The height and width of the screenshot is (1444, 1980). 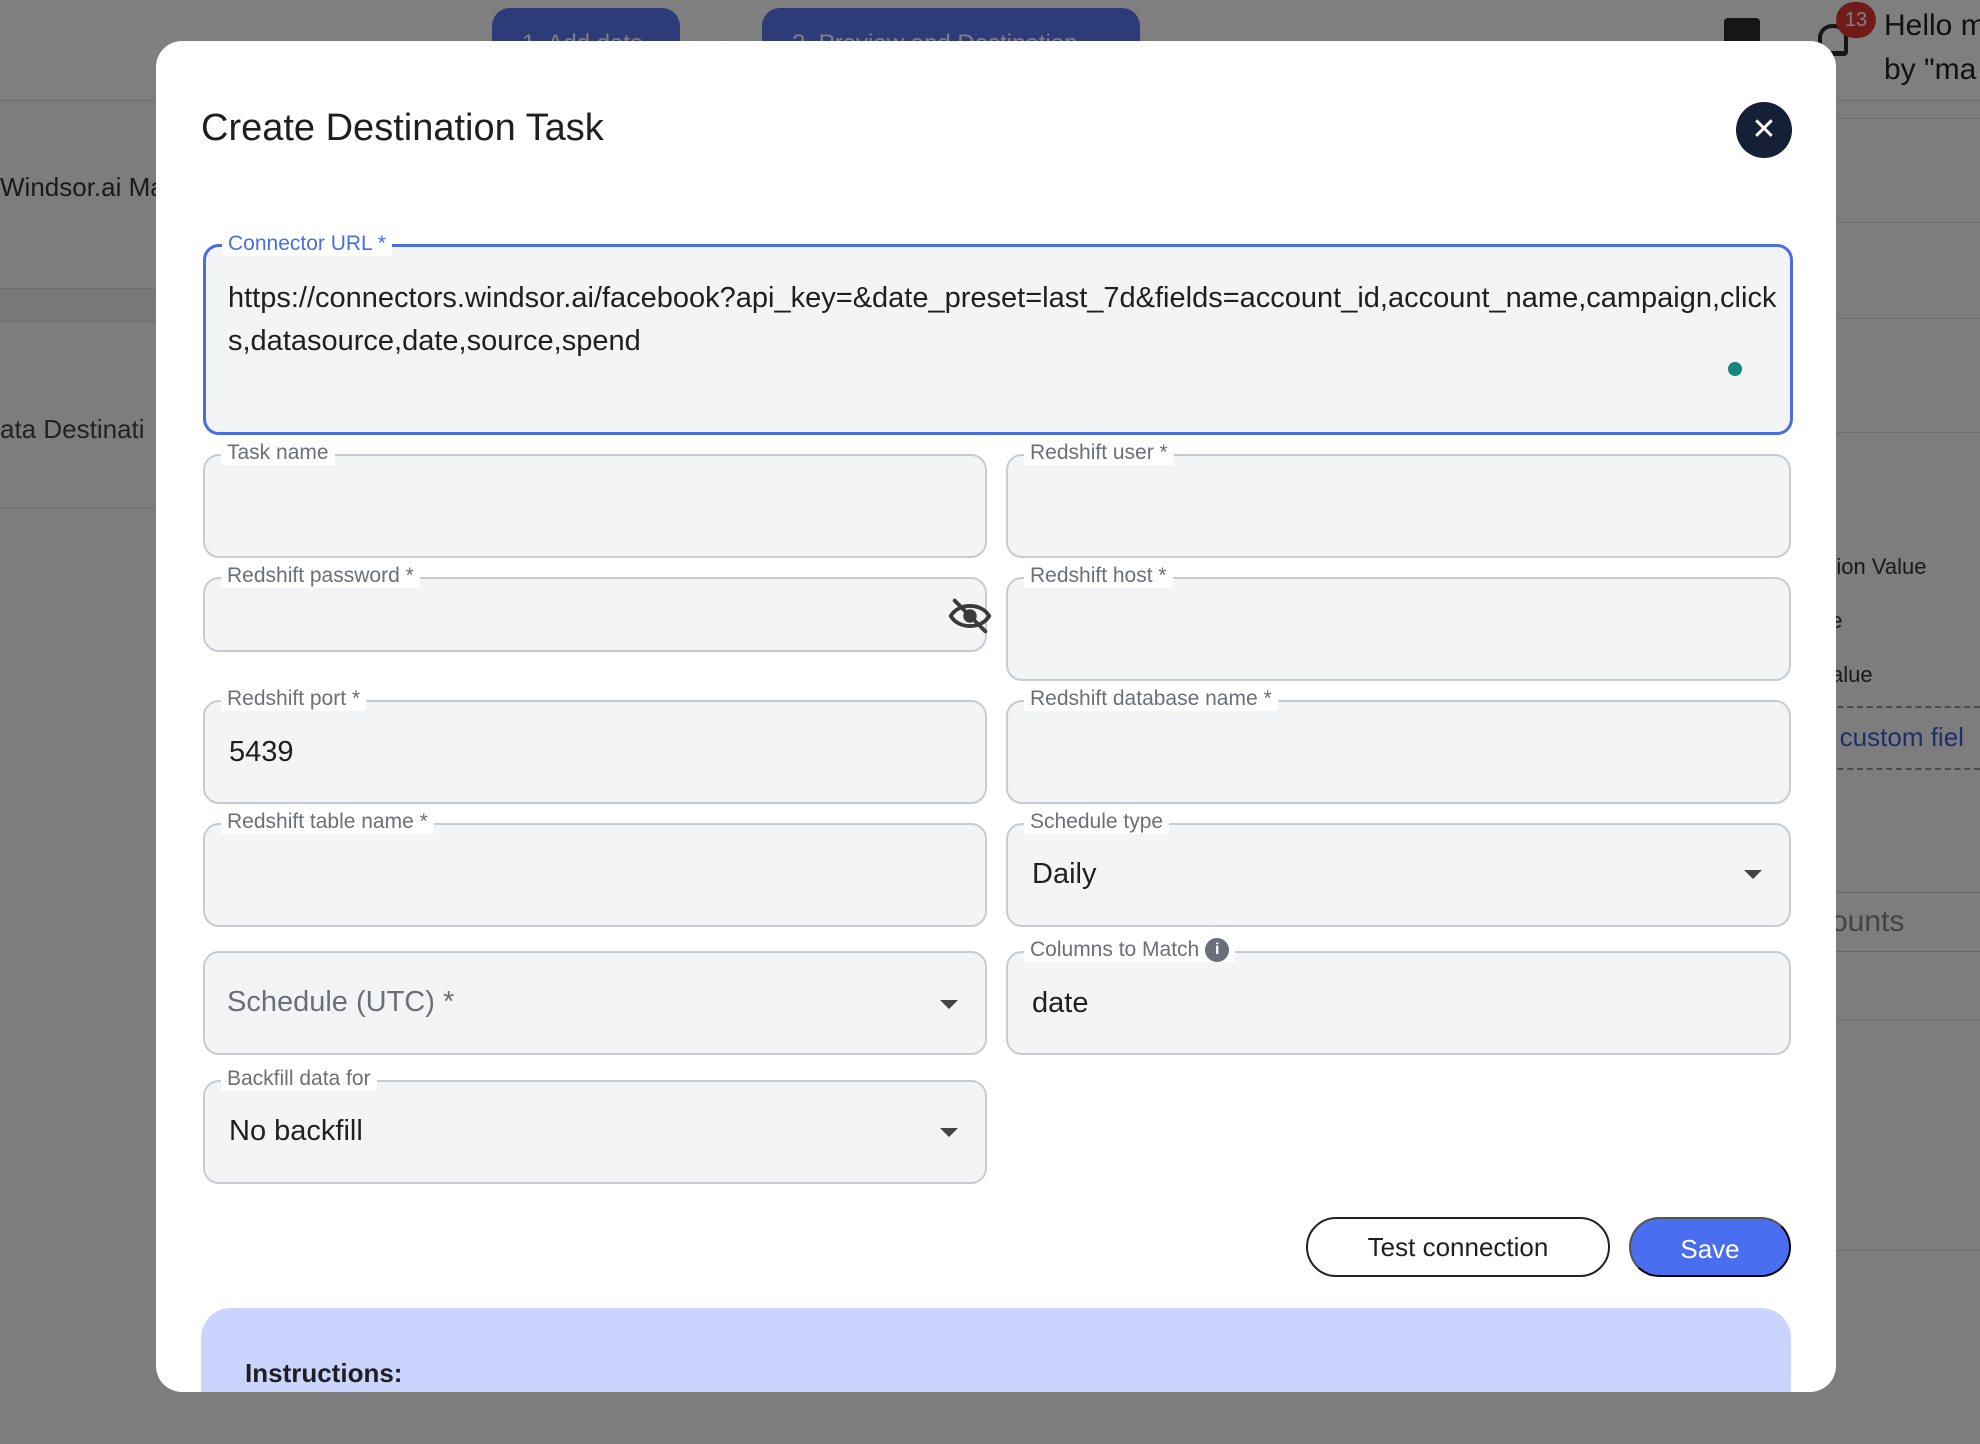 What do you see at coordinates (595, 745) in the screenshot?
I see `redshift-port-field: Redshift port * 5439` at bounding box center [595, 745].